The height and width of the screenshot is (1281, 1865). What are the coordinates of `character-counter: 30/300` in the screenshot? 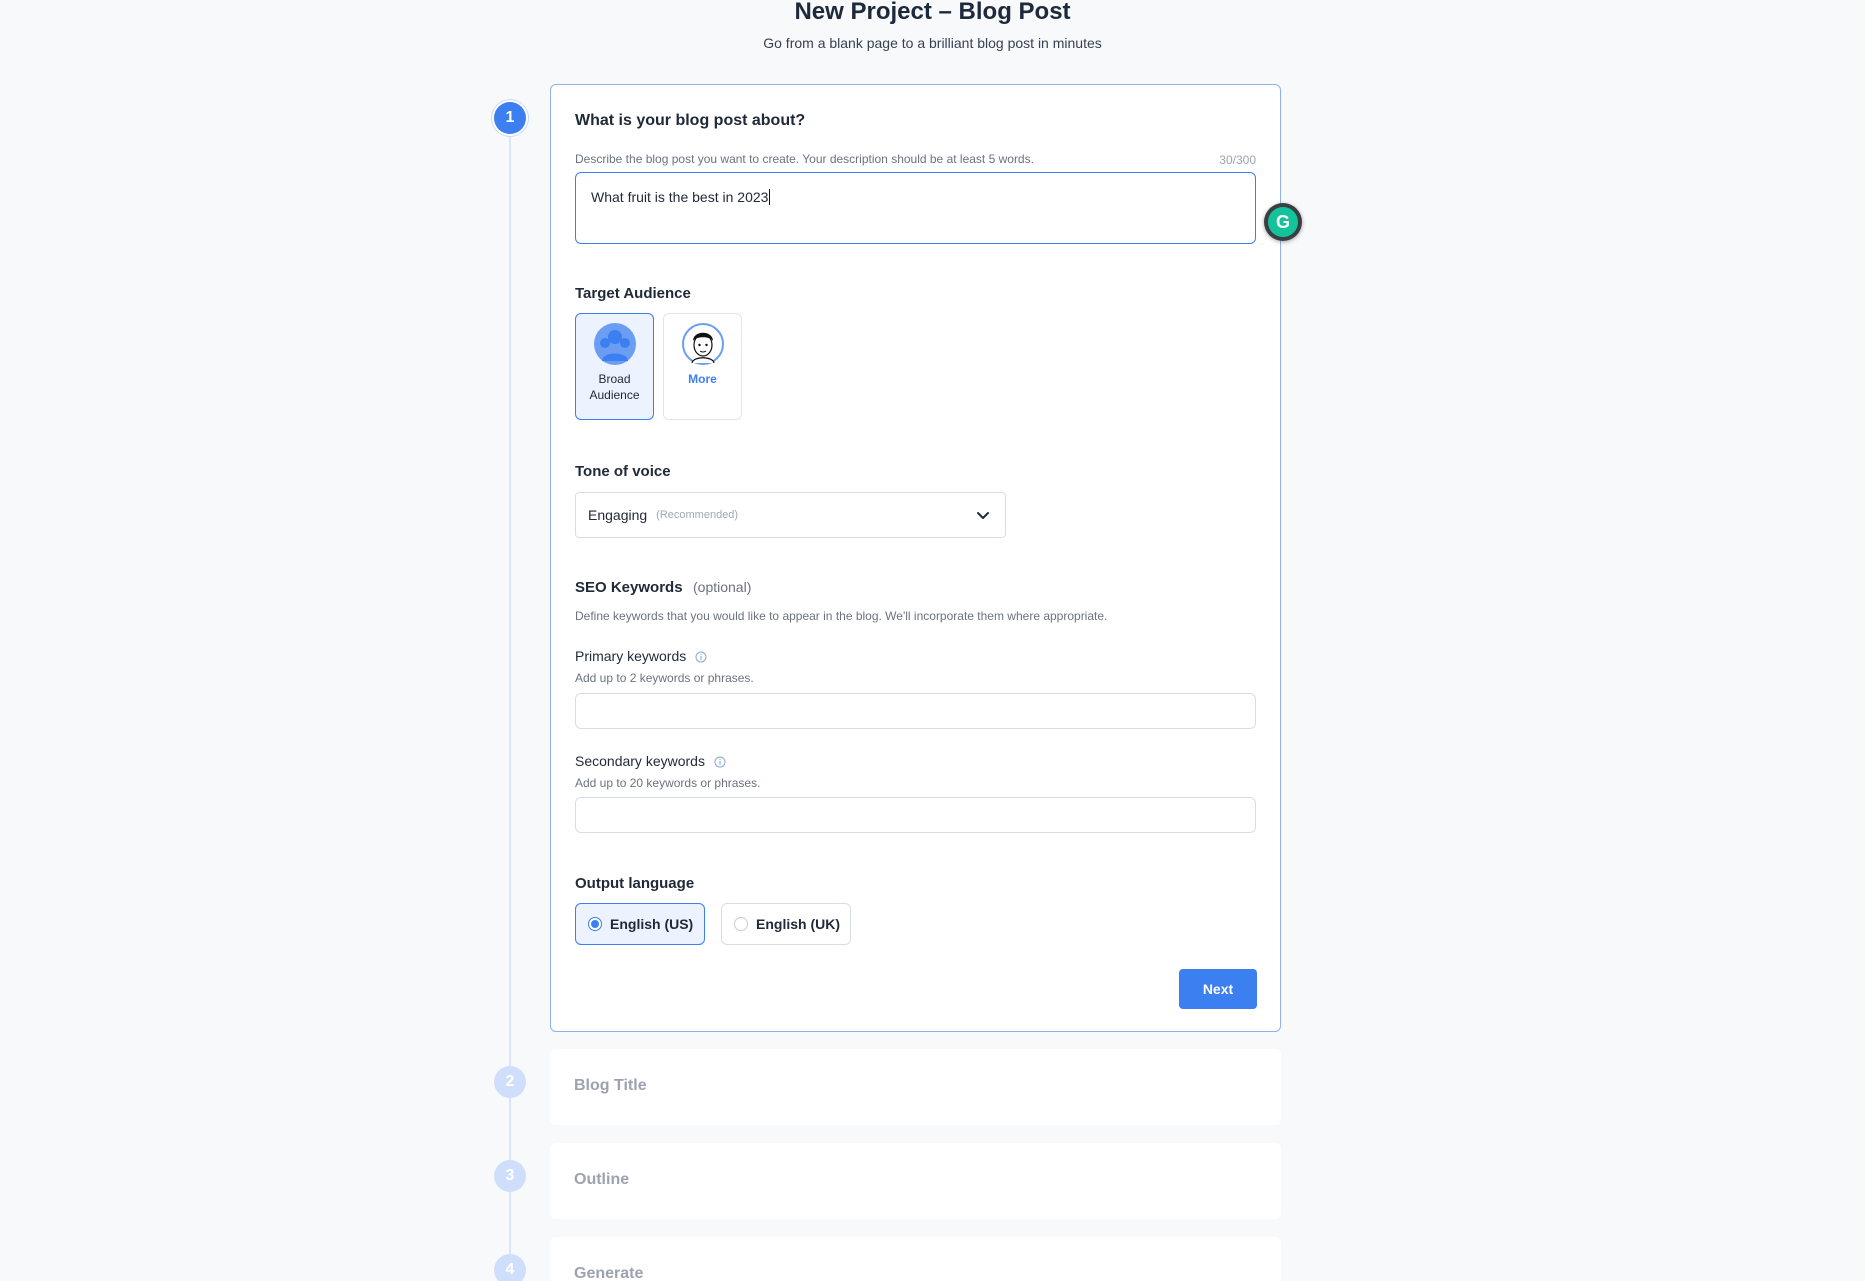 It's located at (1237, 160).